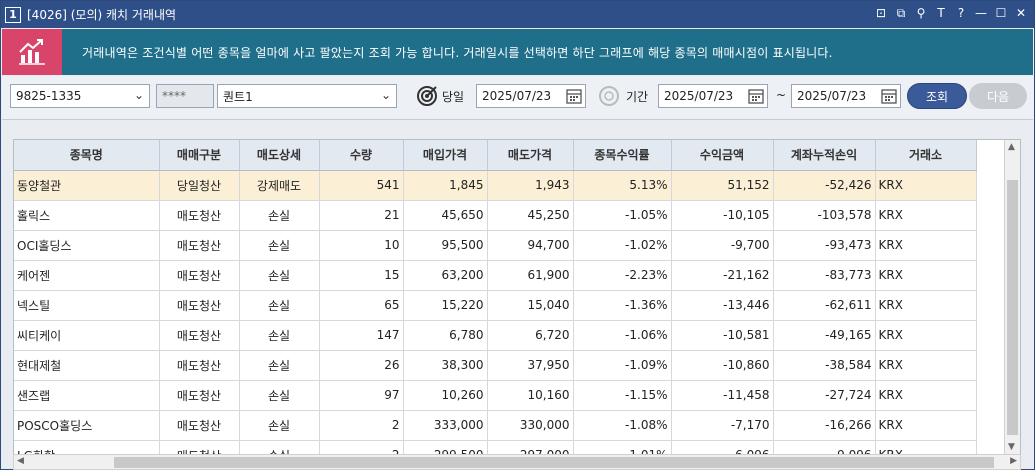  Describe the element at coordinates (824, 305) in the screenshot. I see `cell-cumulative-pnl: -62,611` at that location.